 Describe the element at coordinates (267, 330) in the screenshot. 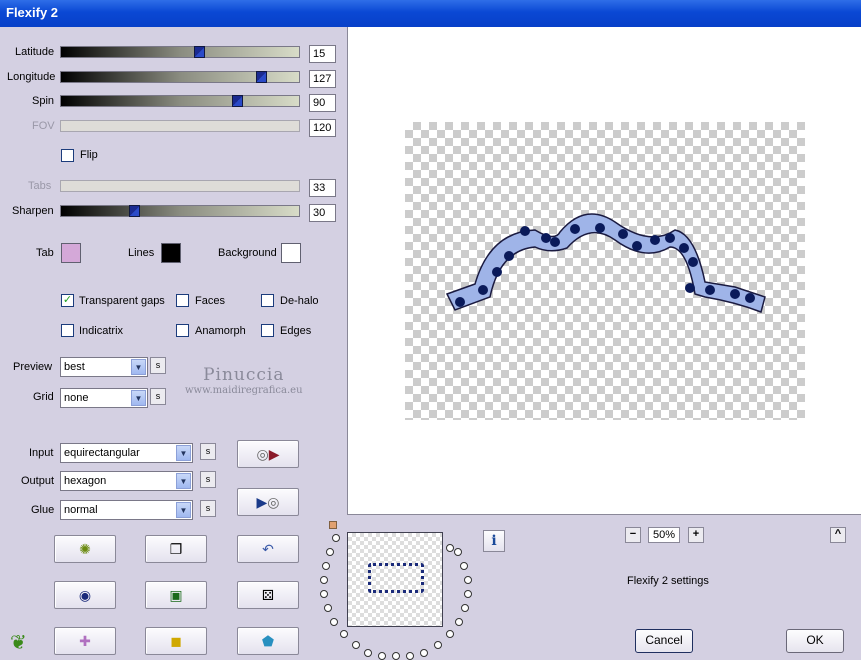

I see `edges-checkbox` at that location.